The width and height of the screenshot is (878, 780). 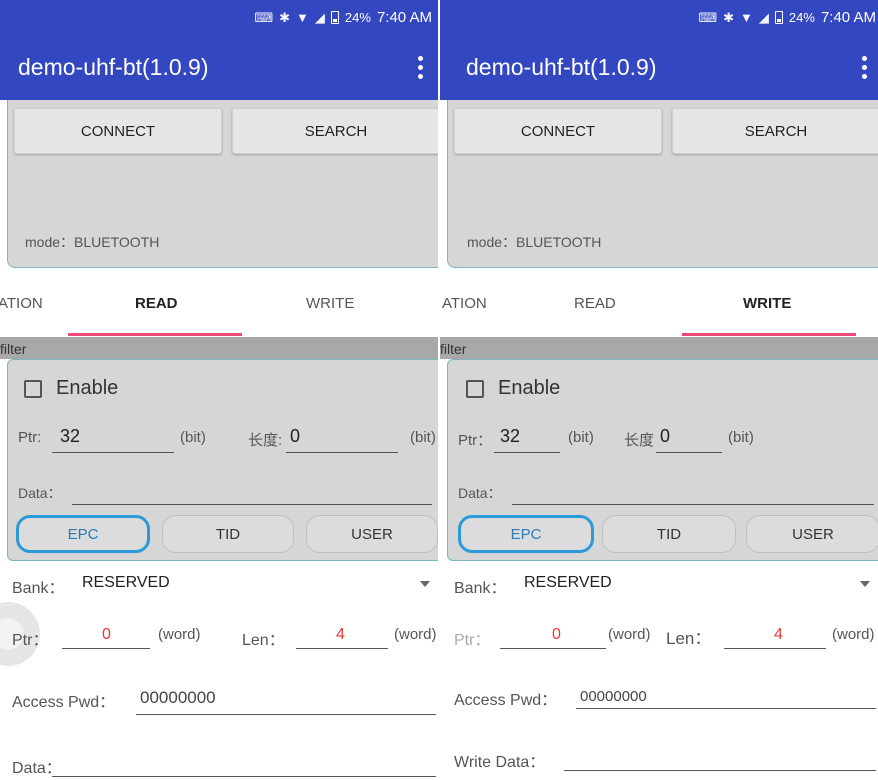 I want to click on write-len-underline, so click(x=775, y=648).